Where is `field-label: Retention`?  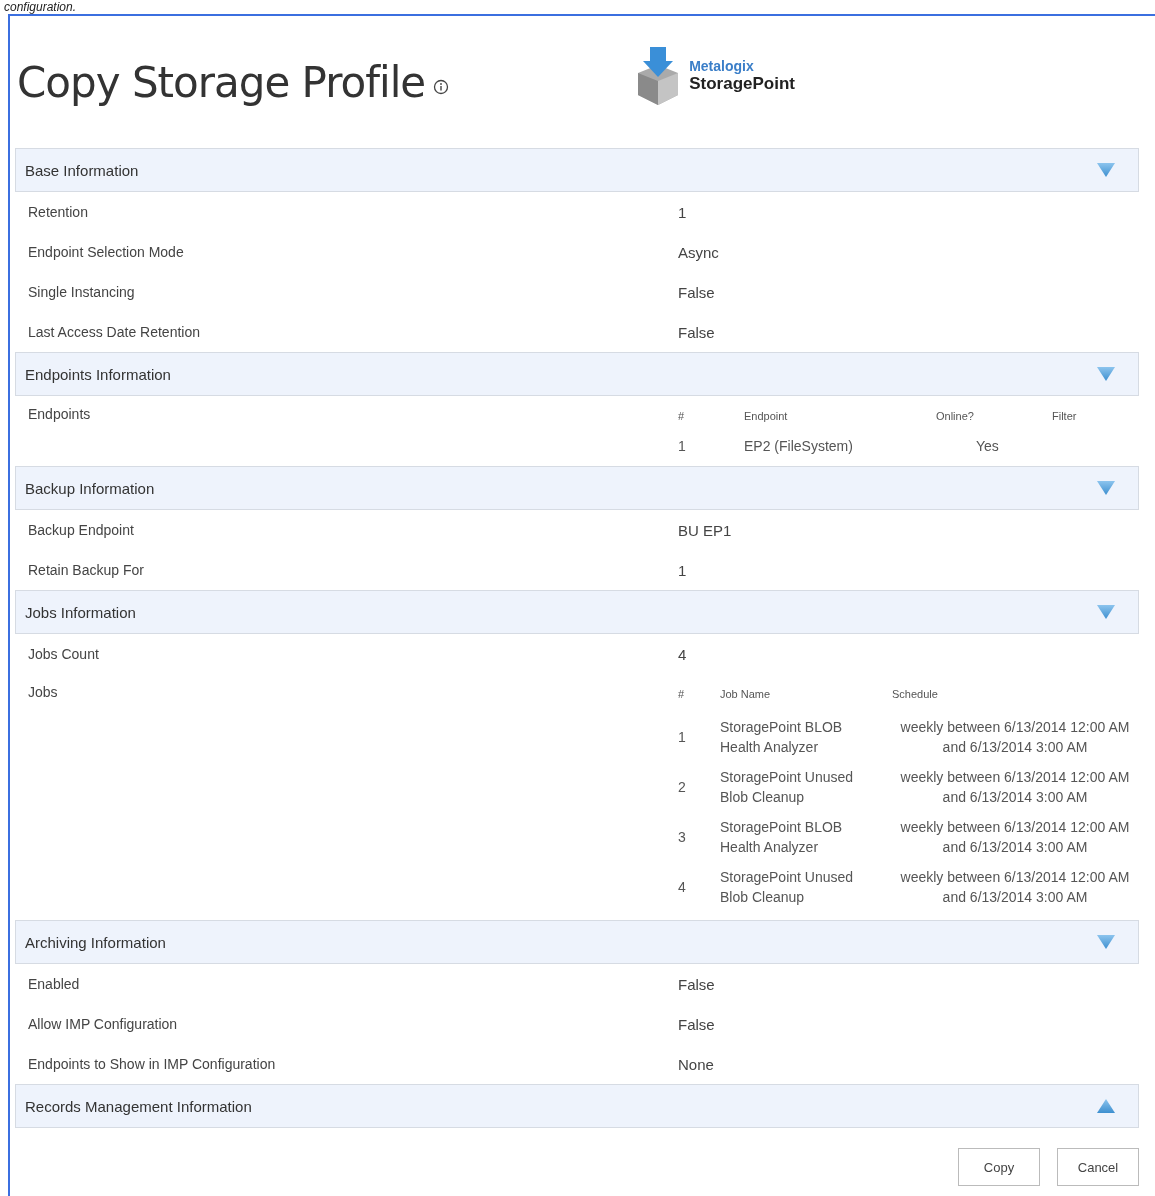 field-label: Retention is located at coordinates (58, 212).